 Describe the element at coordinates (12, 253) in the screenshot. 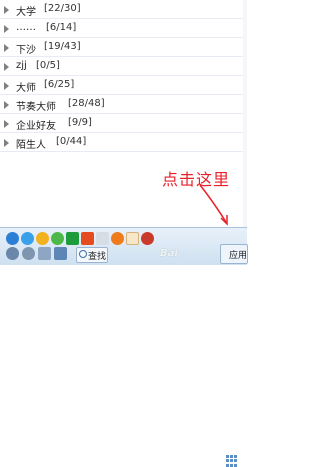

I see `main-menu-icon` at that location.